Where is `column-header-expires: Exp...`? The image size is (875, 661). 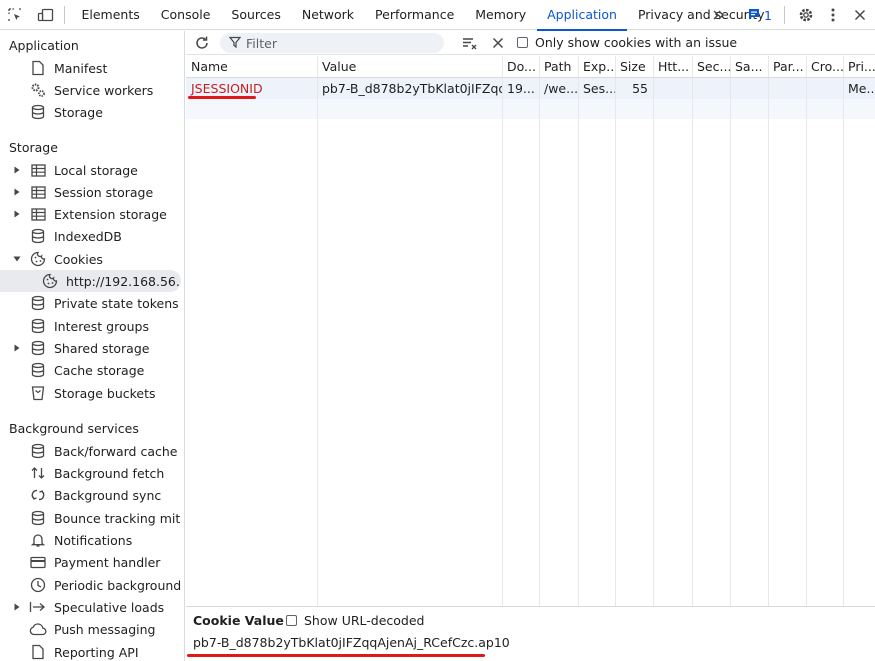
column-header-expires: Exp... is located at coordinates (596, 67).